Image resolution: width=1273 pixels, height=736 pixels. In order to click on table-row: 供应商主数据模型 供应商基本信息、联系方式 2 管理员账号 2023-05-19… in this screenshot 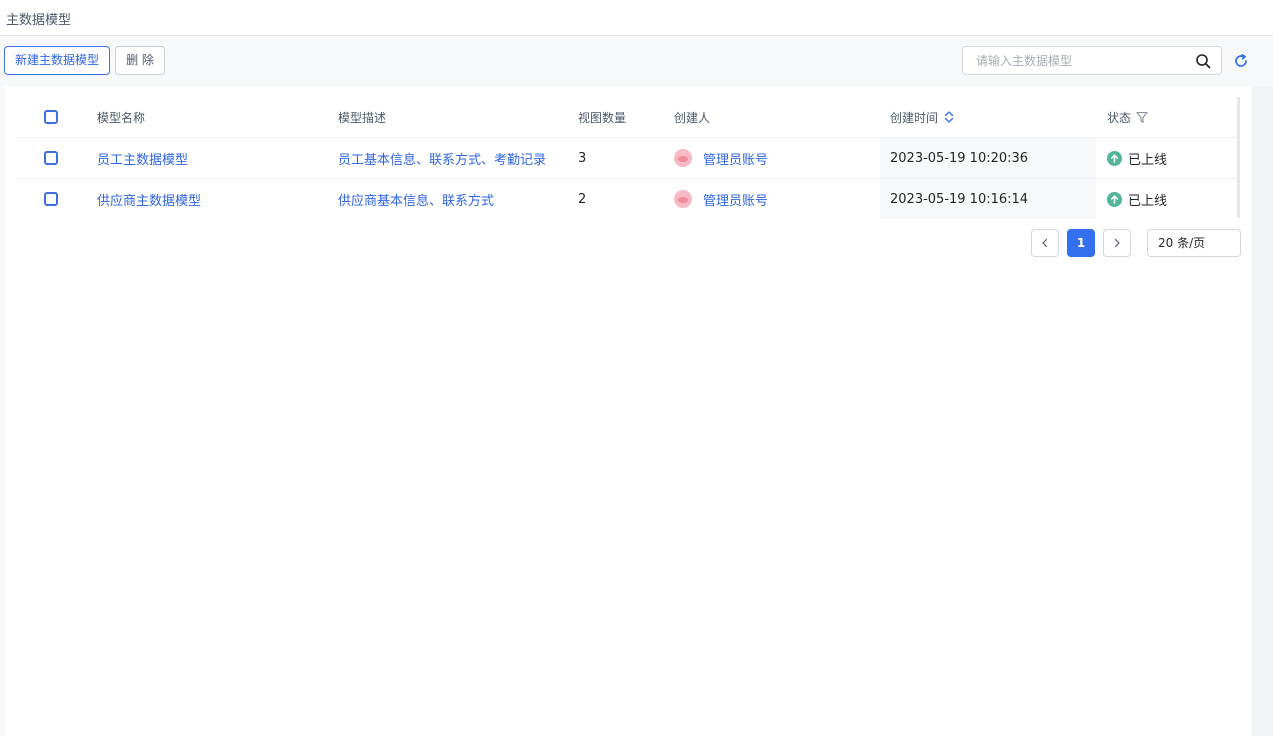, I will do `click(626, 199)`.